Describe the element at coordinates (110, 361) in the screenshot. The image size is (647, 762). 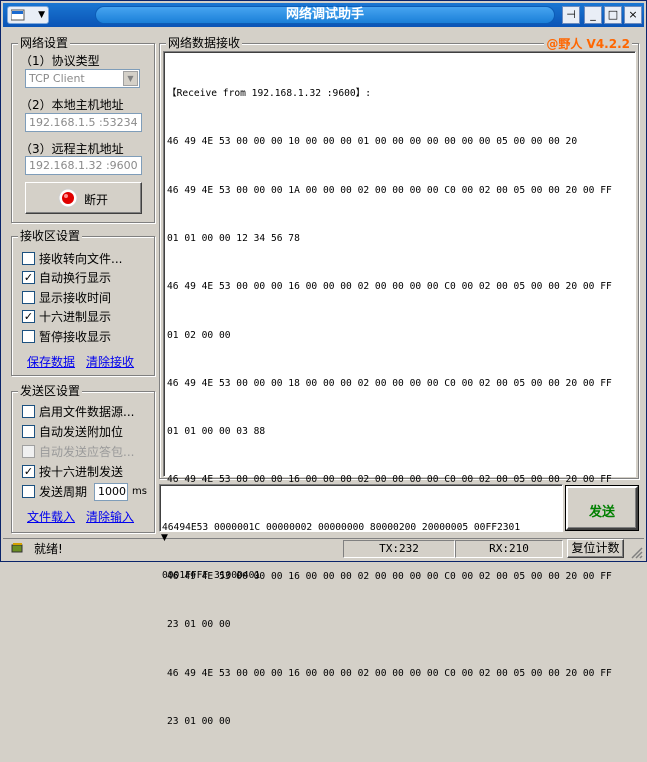
I see `clear-receive-link: 清除接收` at that location.